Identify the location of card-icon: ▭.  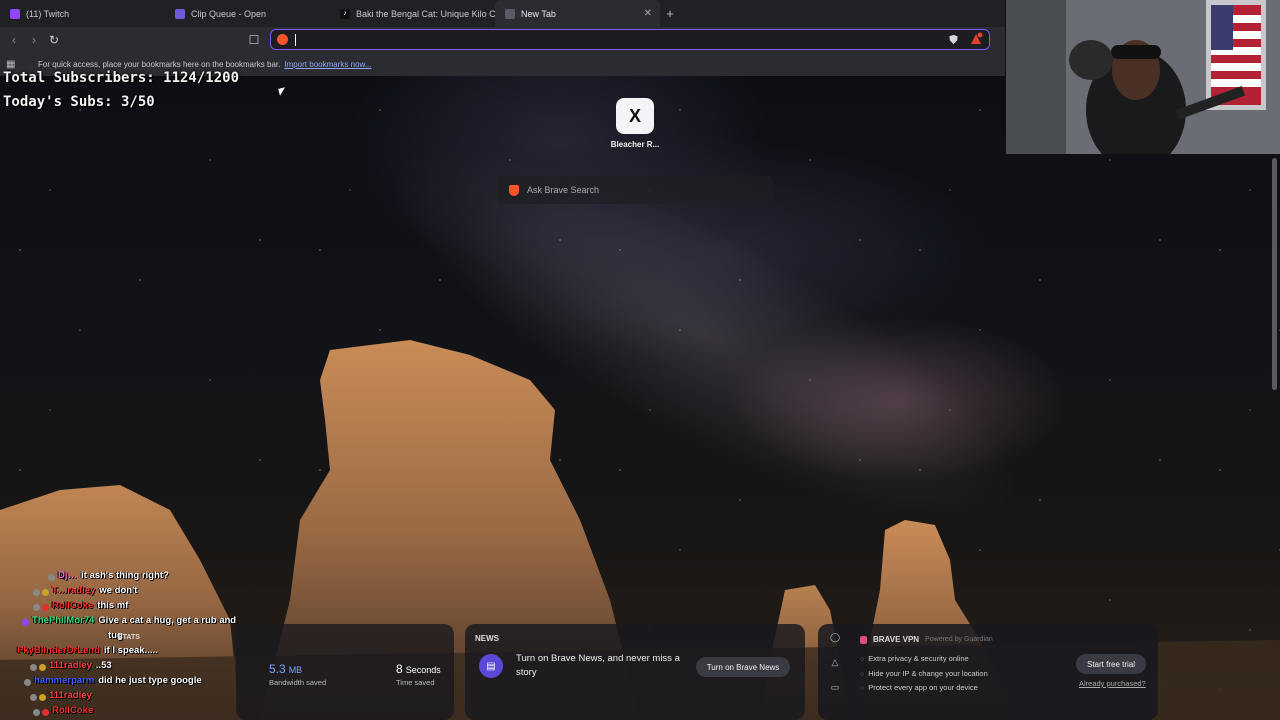
(835, 687).